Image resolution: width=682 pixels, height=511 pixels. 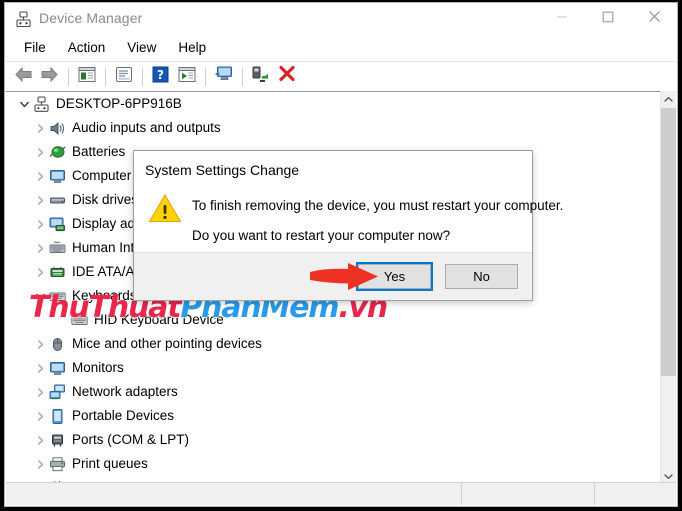 I want to click on menu-bar: File Action View Help, so click(x=341, y=49).